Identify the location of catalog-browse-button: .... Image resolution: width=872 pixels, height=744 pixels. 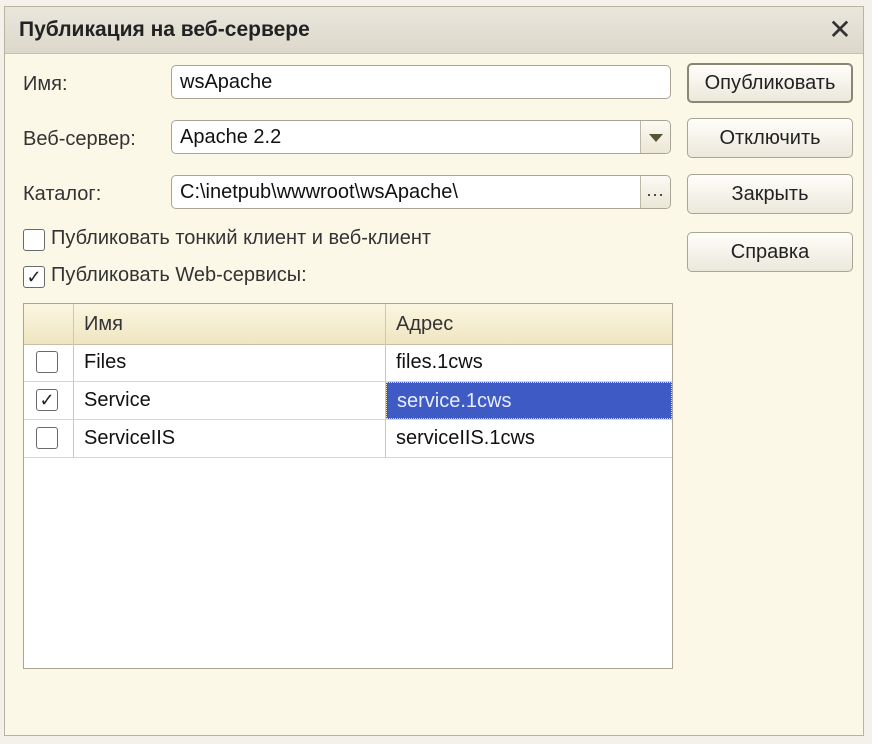
(655, 192).